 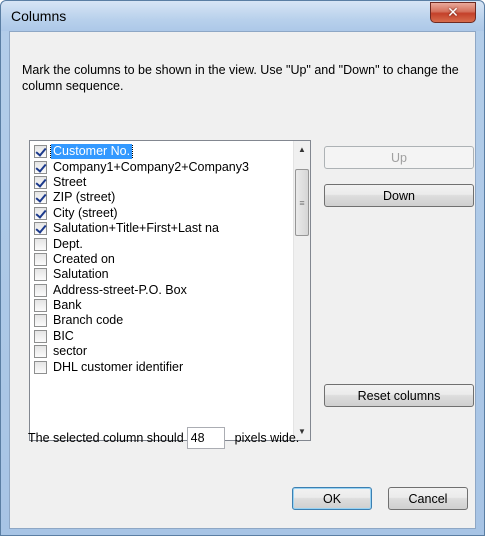 I want to click on up-button: Up, so click(x=399, y=157).